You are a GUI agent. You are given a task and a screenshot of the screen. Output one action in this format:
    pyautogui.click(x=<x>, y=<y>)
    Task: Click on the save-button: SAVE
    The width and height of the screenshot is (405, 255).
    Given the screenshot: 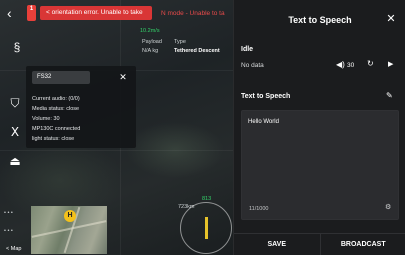 What is the action you would take?
    pyautogui.click(x=277, y=244)
    